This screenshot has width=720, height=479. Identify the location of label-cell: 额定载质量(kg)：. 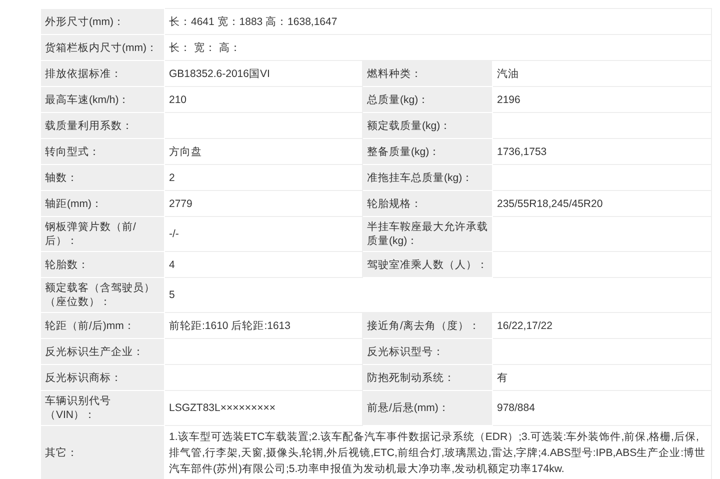
(427, 125).